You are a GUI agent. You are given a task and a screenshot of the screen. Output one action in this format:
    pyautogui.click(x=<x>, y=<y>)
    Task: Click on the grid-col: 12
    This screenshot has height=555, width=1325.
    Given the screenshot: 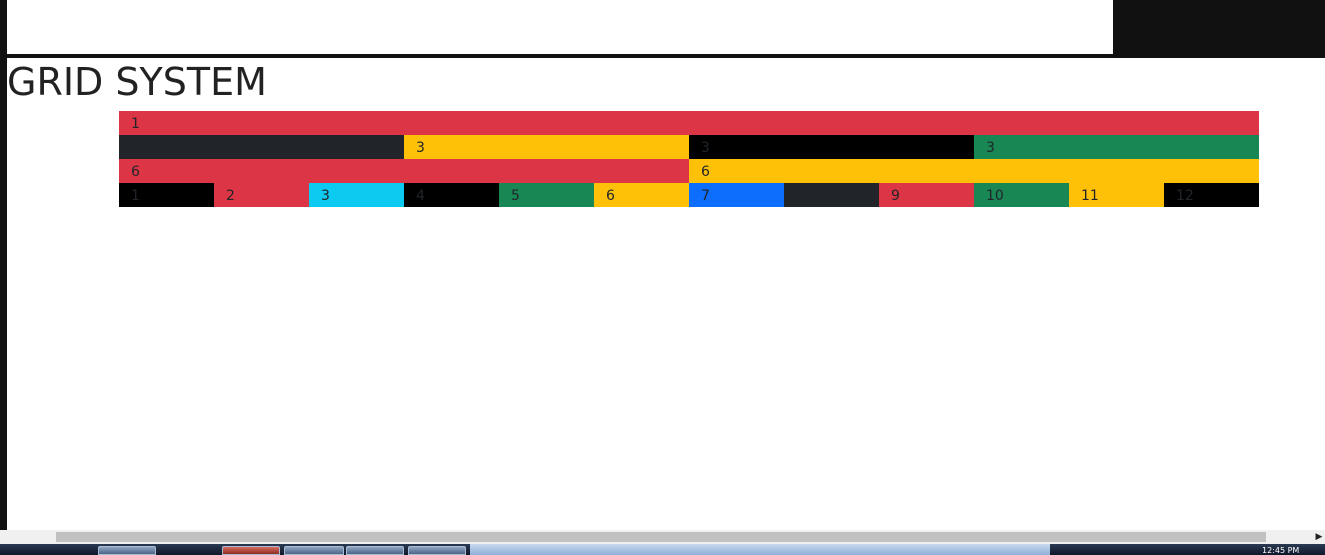 What is the action you would take?
    pyautogui.click(x=1211, y=195)
    